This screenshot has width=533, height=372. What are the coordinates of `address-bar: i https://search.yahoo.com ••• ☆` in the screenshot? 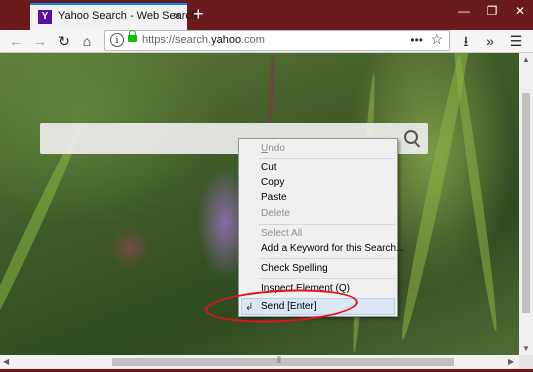 It's located at (277, 40).